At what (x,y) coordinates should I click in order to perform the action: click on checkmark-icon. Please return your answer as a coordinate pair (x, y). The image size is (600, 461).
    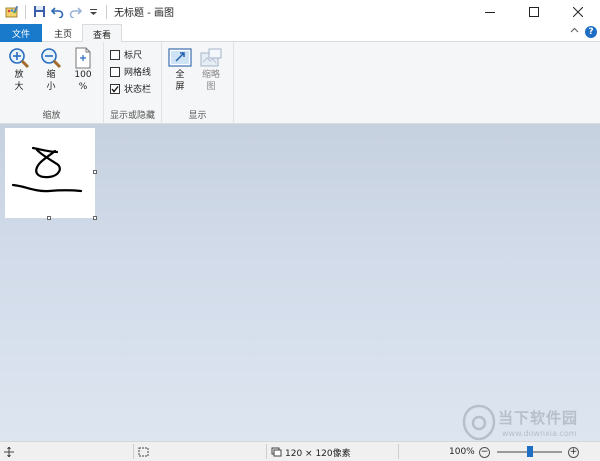
    Looking at the image, I should click on (115, 89).